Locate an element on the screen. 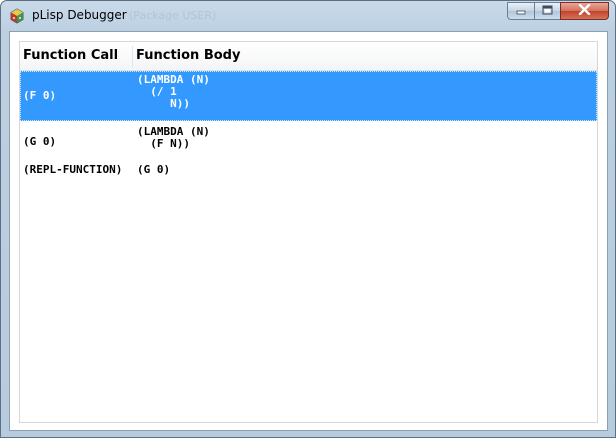  function-body-cell: (LAMBDA (N) (F N)) is located at coordinates (173, 137).